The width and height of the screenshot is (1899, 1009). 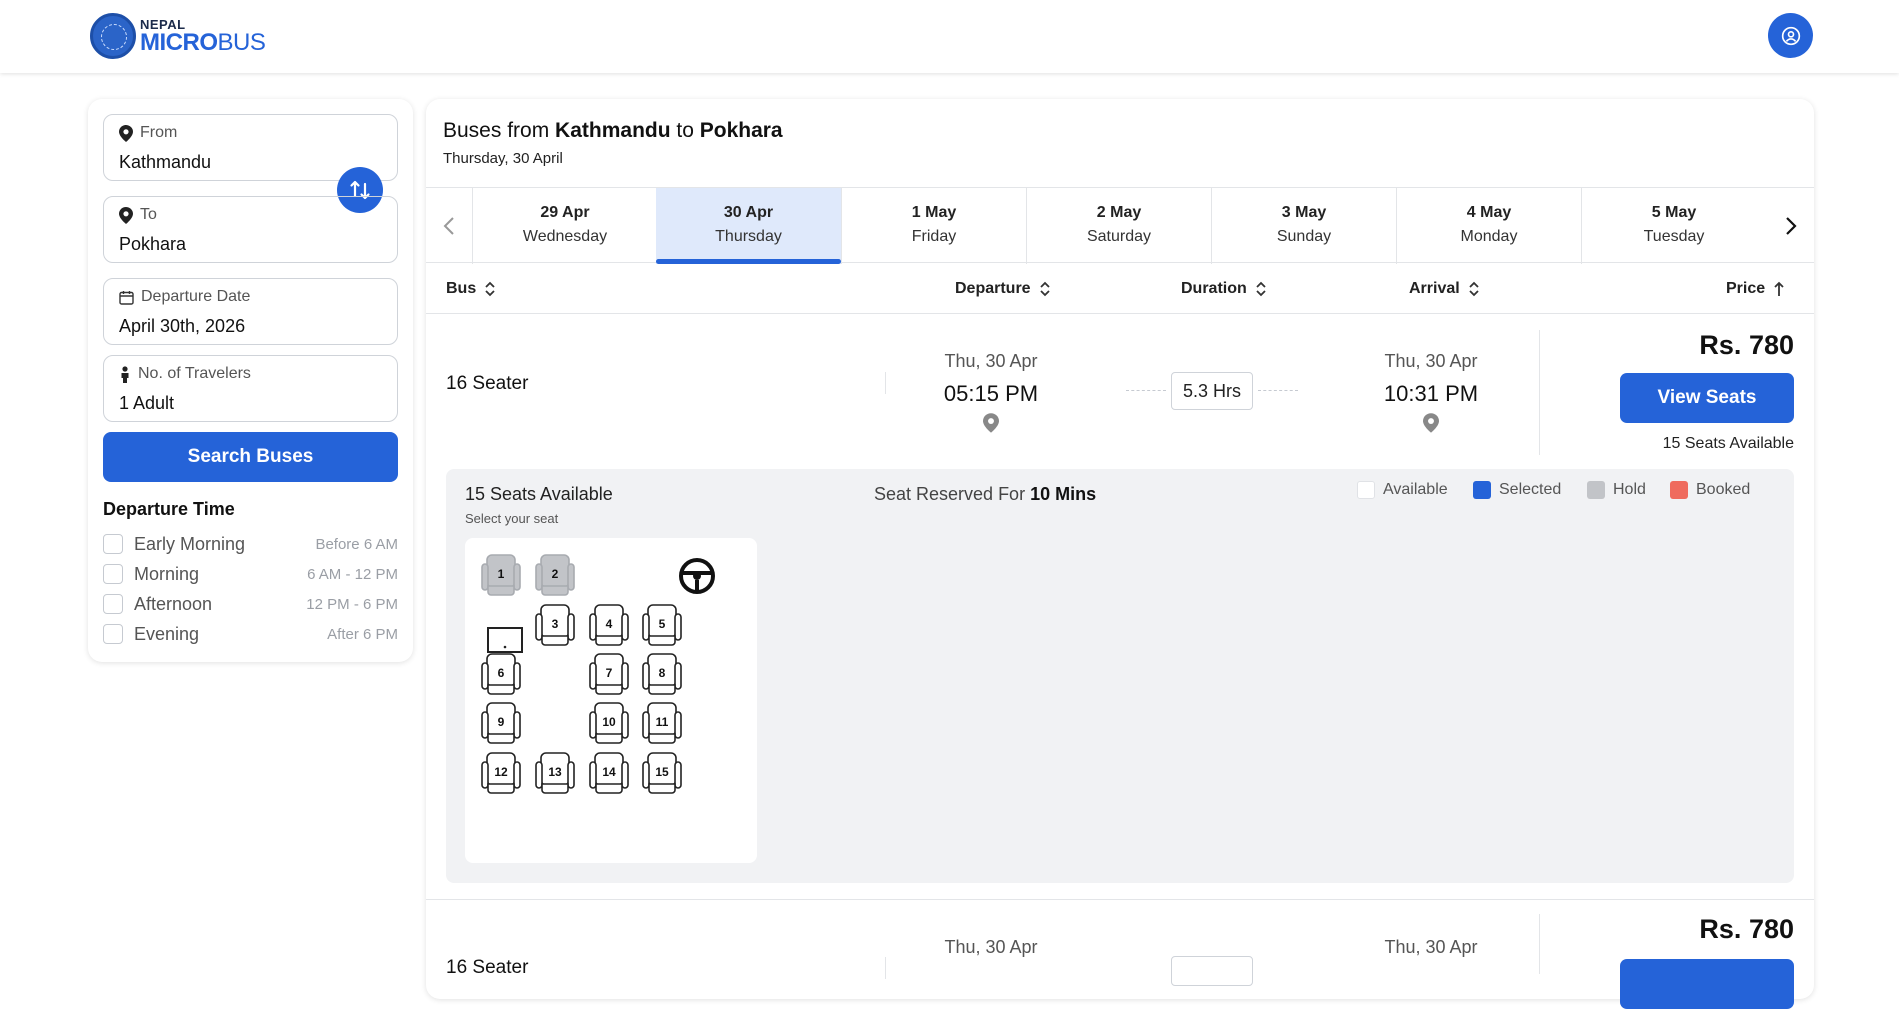 What do you see at coordinates (564, 226) in the screenshot?
I see `date-tab: 29 Apr Wednesday` at bounding box center [564, 226].